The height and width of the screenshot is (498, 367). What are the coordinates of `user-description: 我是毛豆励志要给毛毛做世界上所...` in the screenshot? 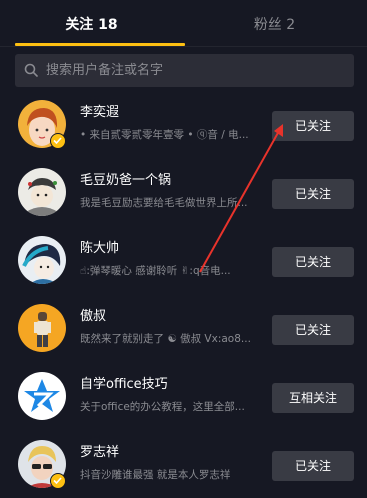 It's located at (164, 203).